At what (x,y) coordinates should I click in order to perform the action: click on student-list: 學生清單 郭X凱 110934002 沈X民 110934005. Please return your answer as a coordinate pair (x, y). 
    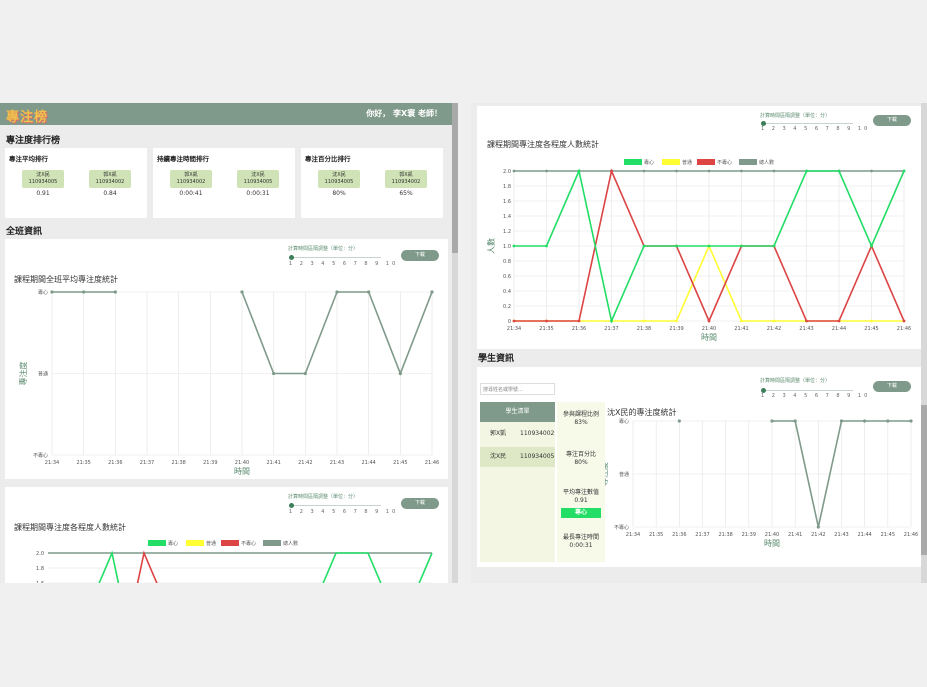
    Looking at the image, I should click on (517, 482).